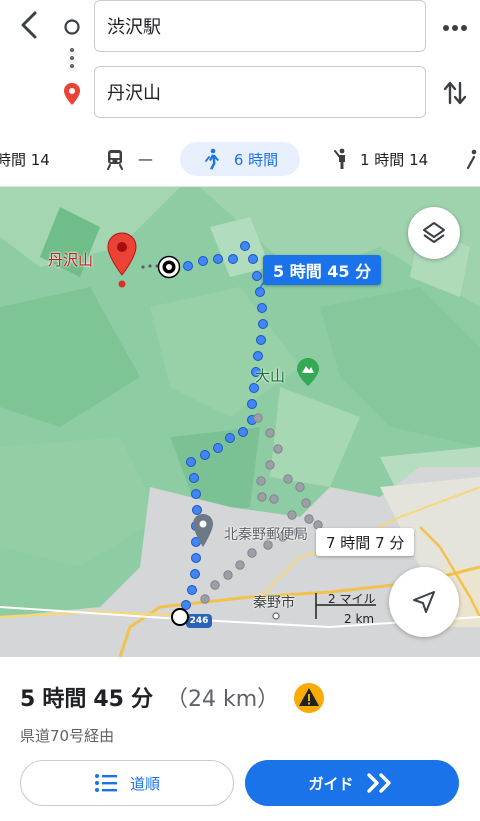 Image resolution: width=480 pixels, height=821 pixels. What do you see at coordinates (134, 93) in the screenshot?
I see `destination-text: 丹沢山` at bounding box center [134, 93].